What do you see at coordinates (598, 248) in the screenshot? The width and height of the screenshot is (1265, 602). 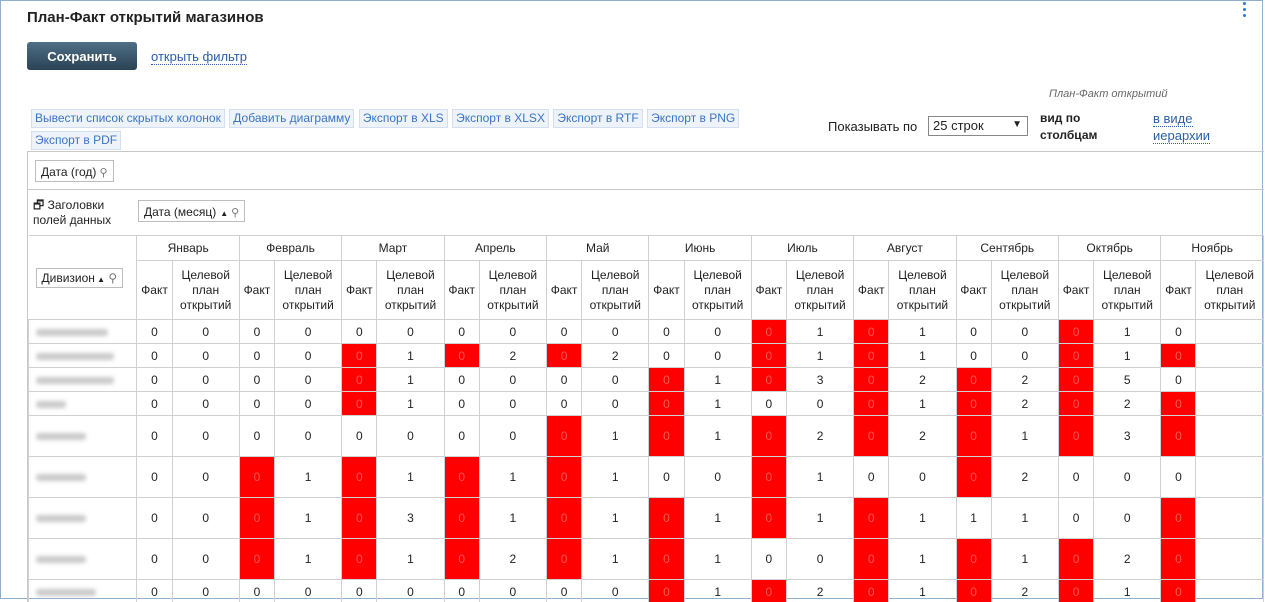 I see `month-header: Май` at bounding box center [598, 248].